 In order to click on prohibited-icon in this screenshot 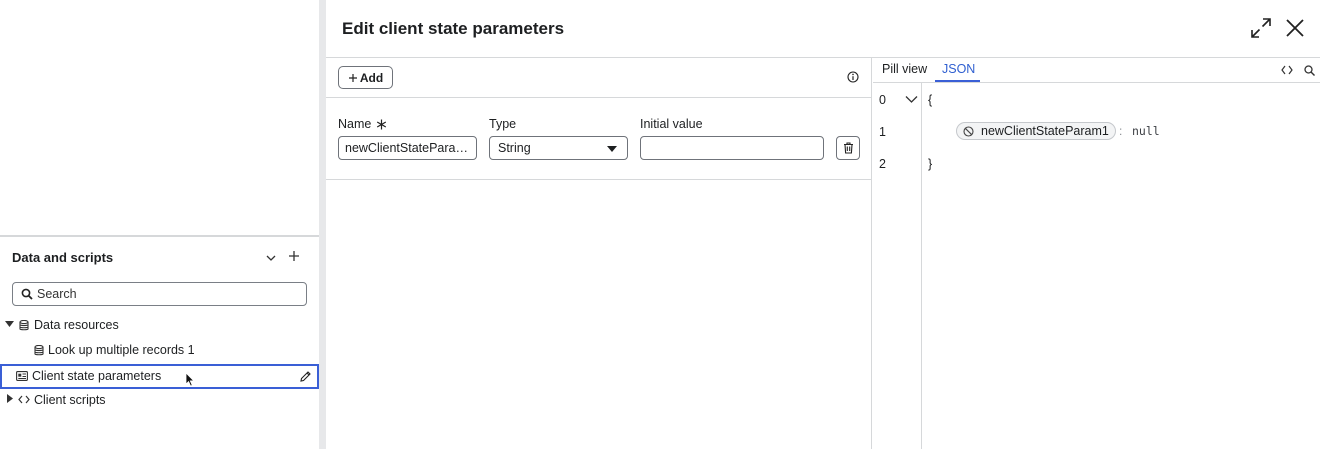, I will do `click(968, 131)`.